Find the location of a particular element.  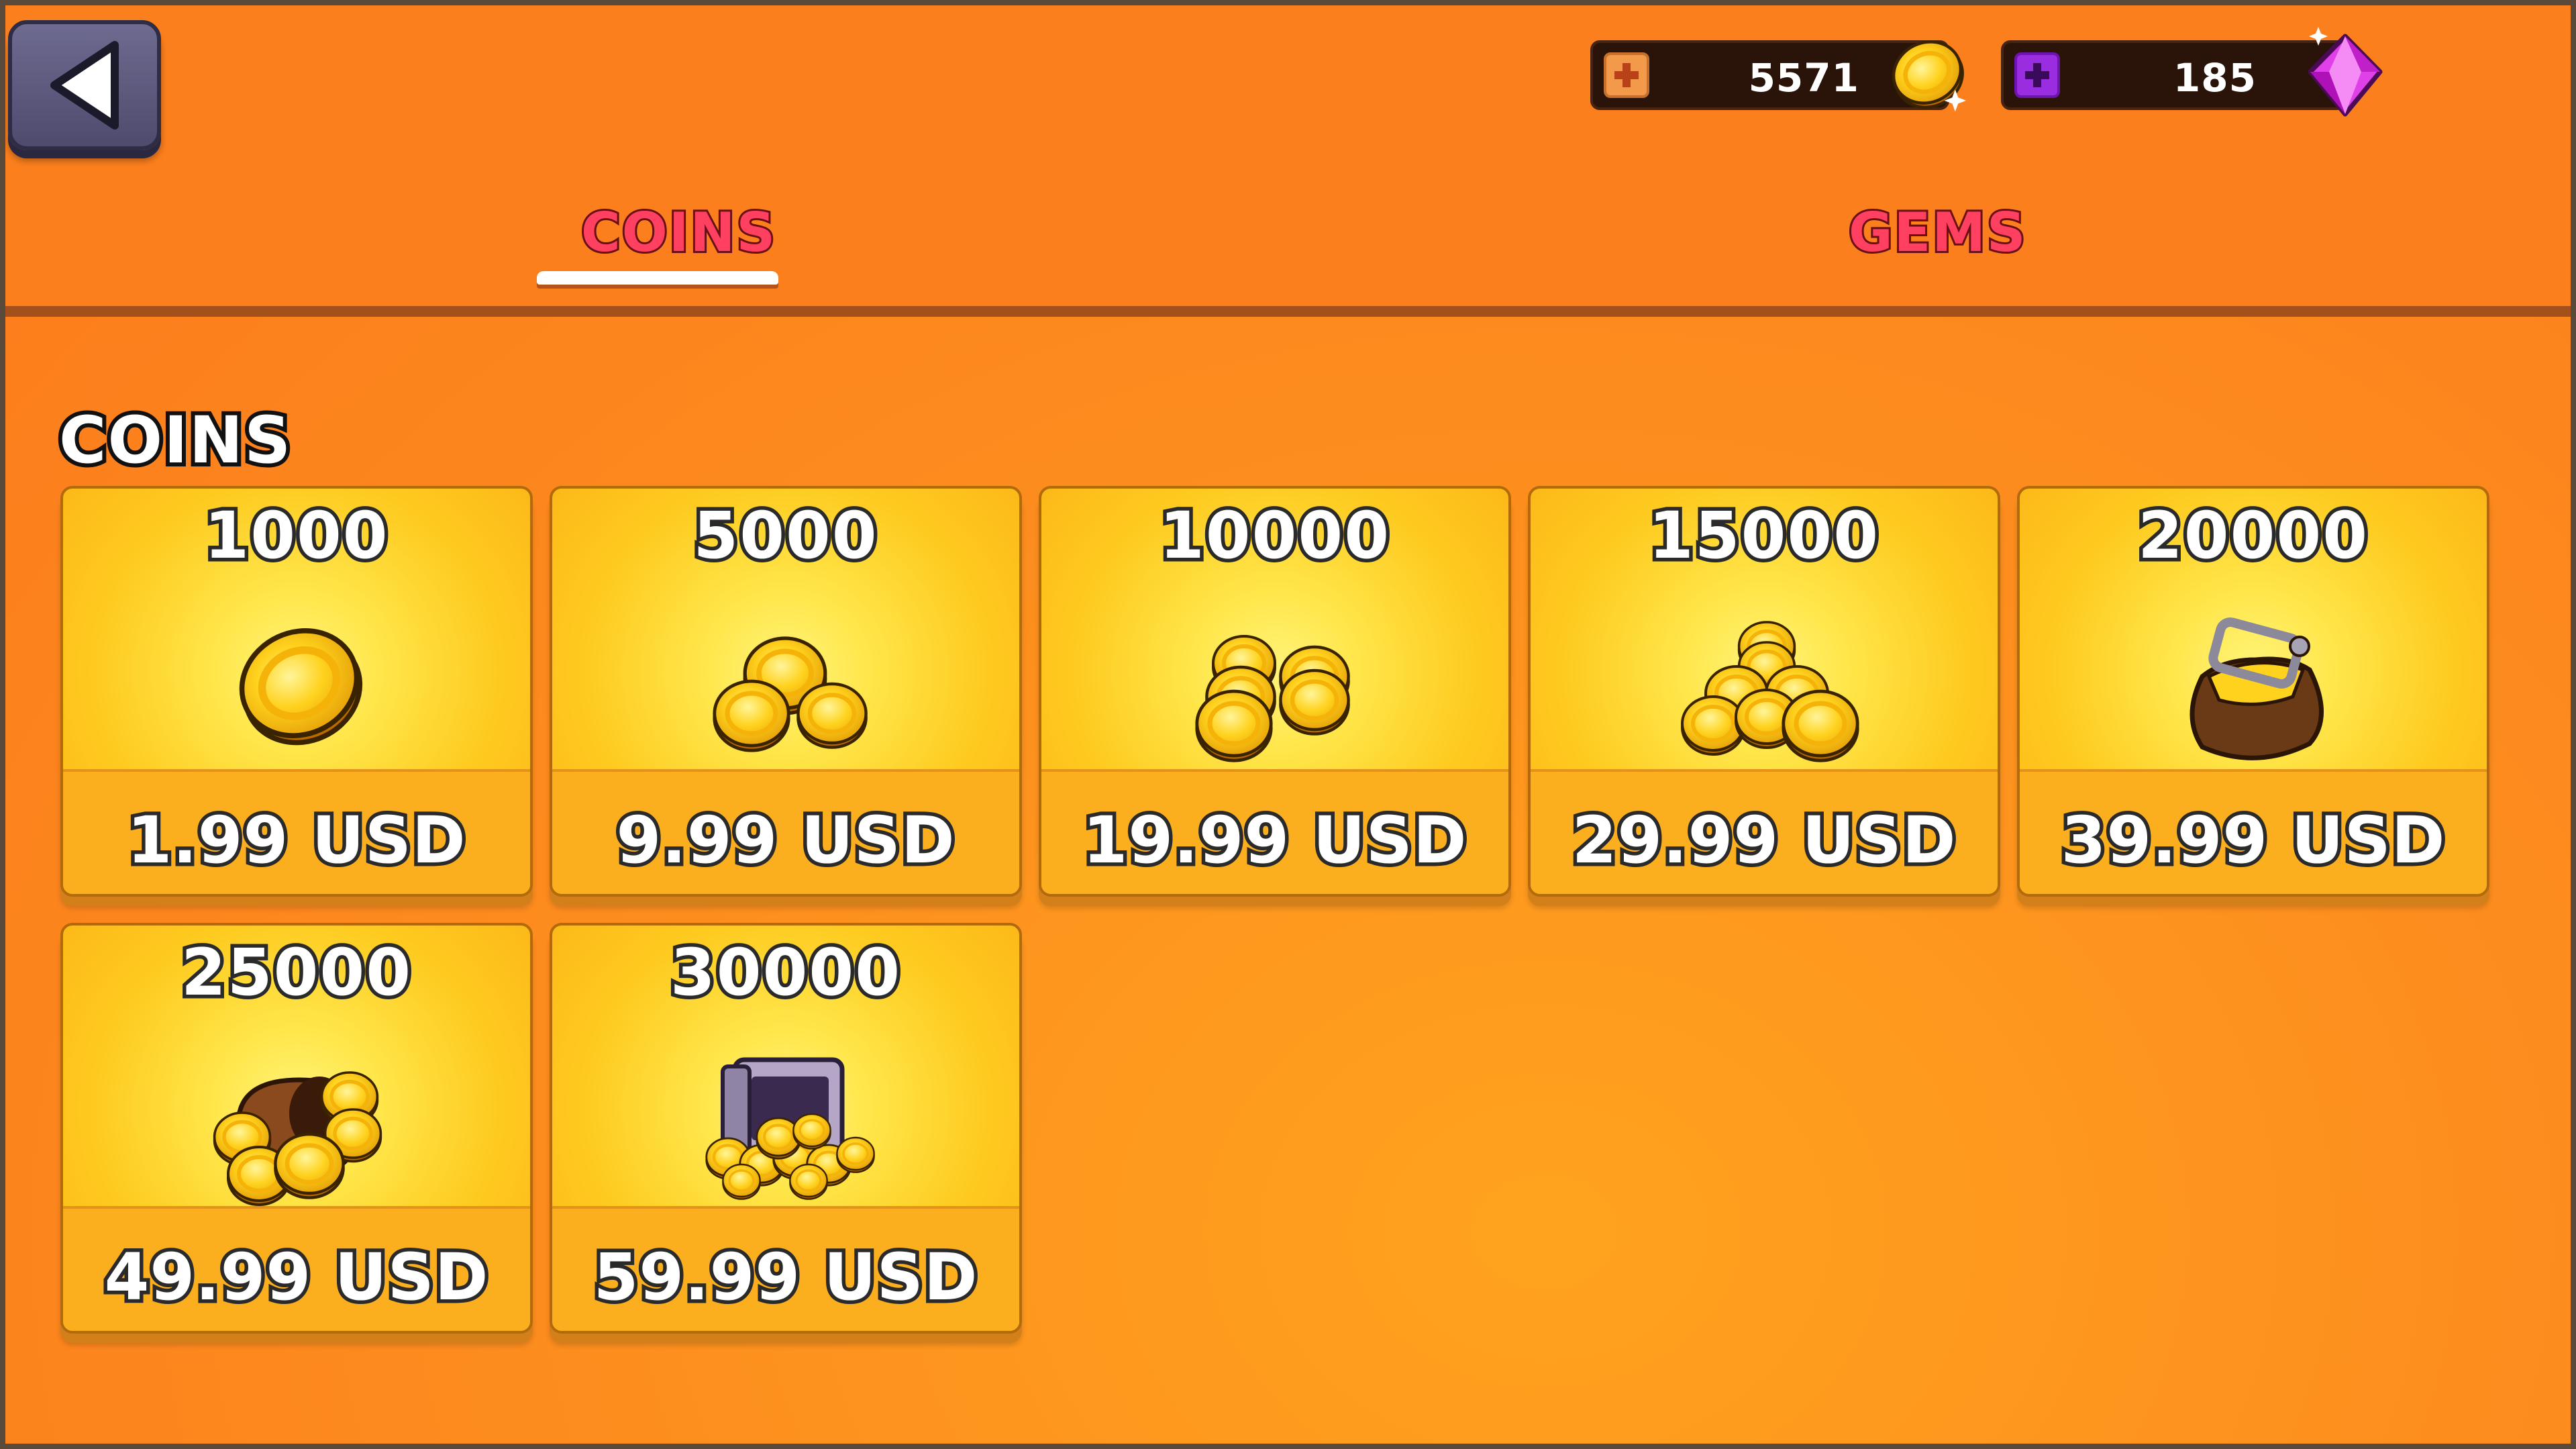

offer-card-15000: 15000 29.99 USD is located at coordinates (1764, 691).